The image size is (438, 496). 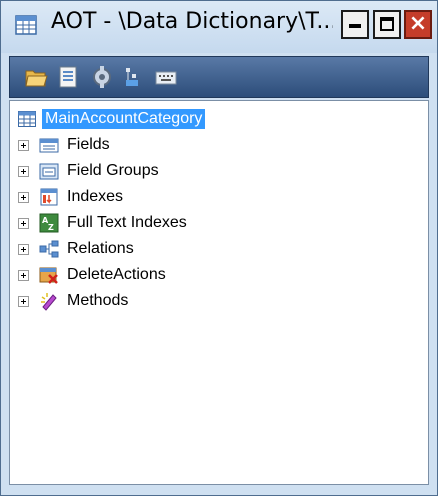 I want to click on methods-icon, so click(x=49, y=302).